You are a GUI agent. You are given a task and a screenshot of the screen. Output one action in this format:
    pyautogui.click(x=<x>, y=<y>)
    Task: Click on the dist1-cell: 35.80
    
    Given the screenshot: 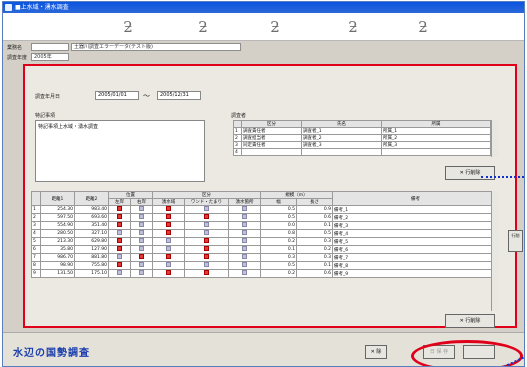 What is the action you would take?
    pyautogui.click(x=57, y=249)
    